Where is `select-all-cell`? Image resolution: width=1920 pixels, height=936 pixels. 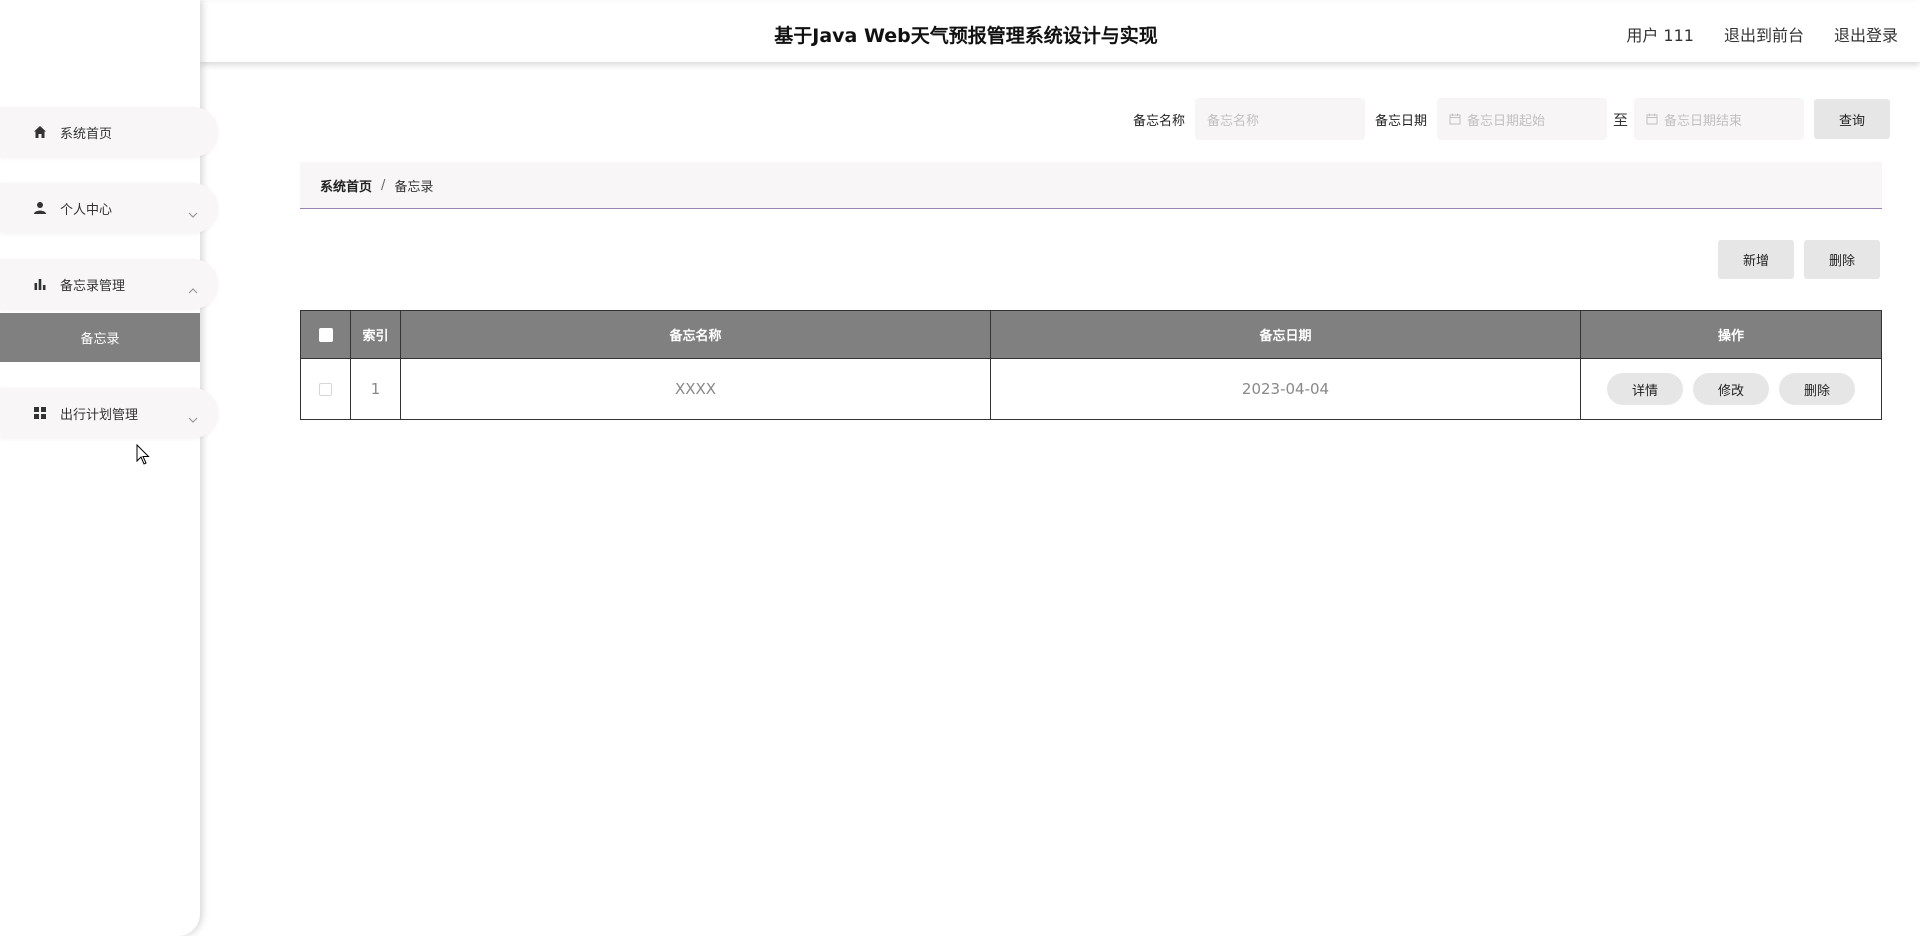
select-all-cell is located at coordinates (325, 334).